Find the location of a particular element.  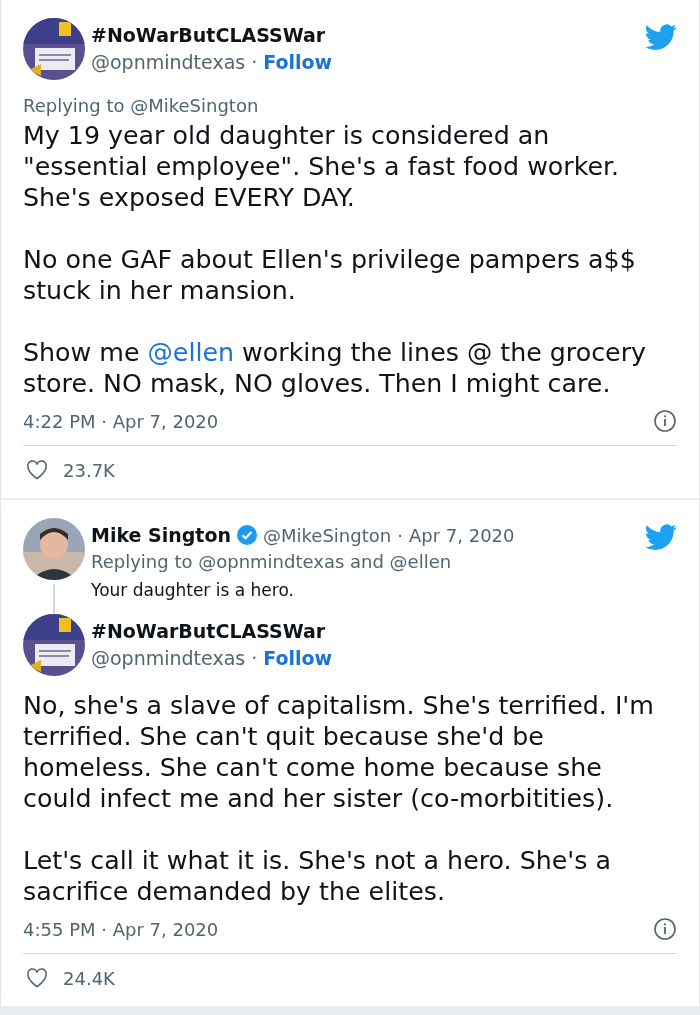

mention-link: @ellen is located at coordinates (191, 352).